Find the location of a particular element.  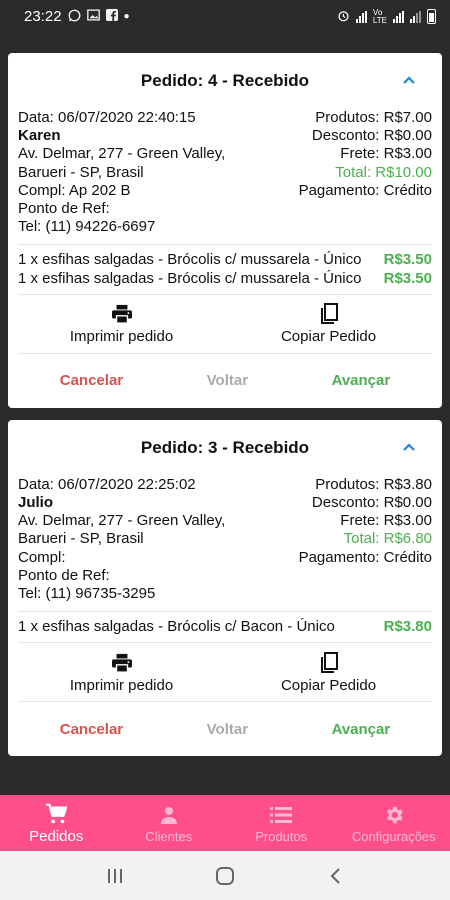

wifi-signal-icon is located at coordinates (361, 16).